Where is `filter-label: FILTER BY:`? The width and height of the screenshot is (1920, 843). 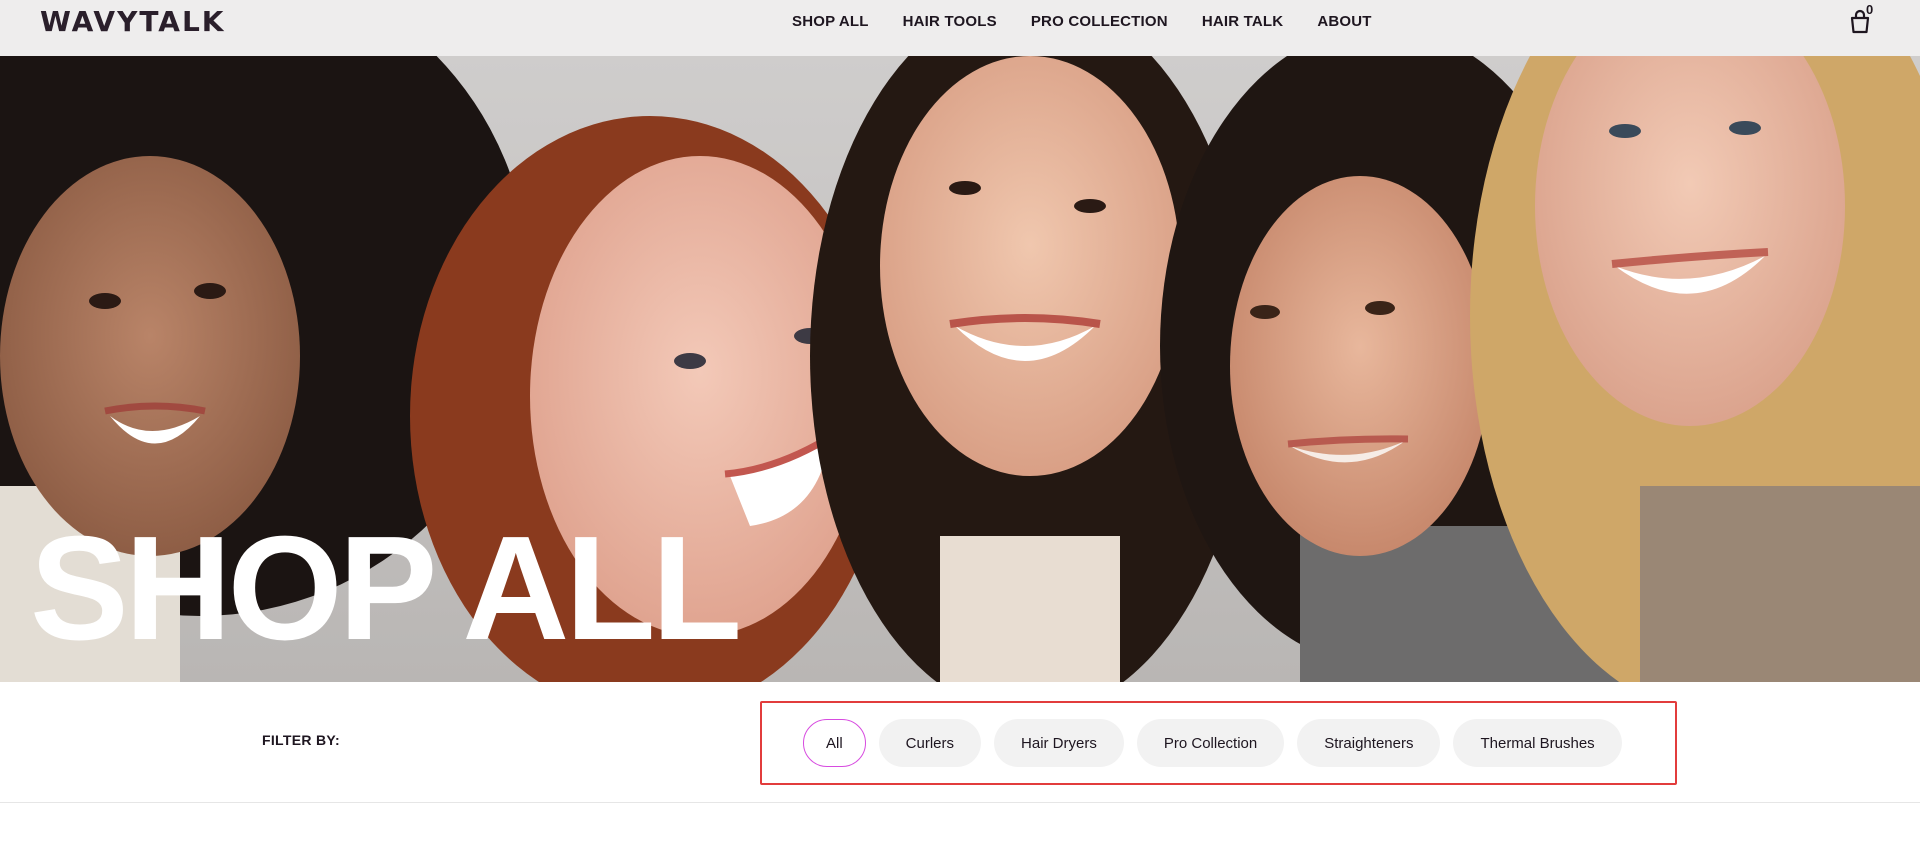
filter-label: FILTER BY: is located at coordinates (301, 740).